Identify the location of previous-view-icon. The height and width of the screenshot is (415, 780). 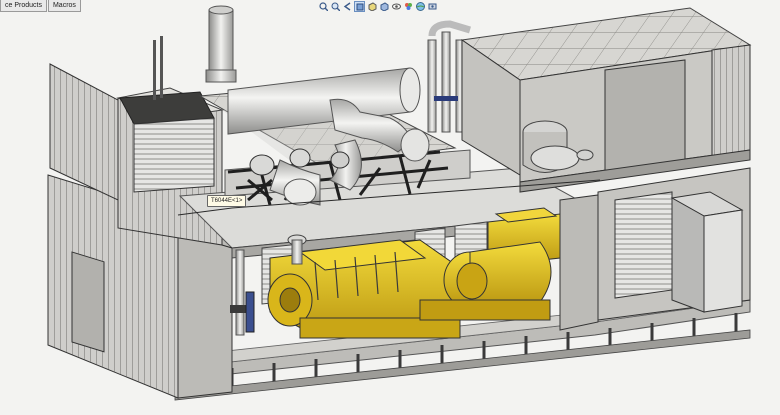
(347, 6).